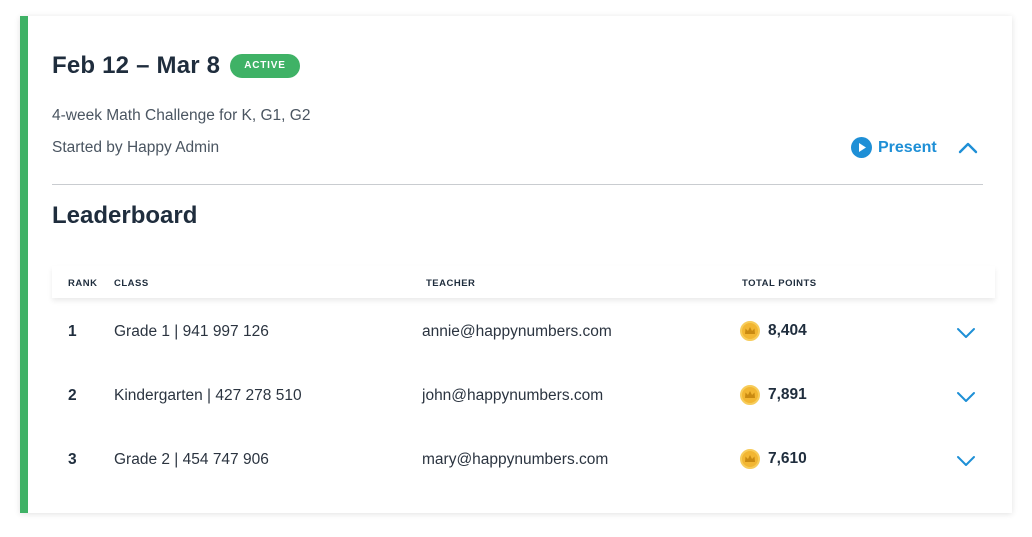  What do you see at coordinates (265, 66) in the screenshot?
I see `status-badge: ACTIVE` at bounding box center [265, 66].